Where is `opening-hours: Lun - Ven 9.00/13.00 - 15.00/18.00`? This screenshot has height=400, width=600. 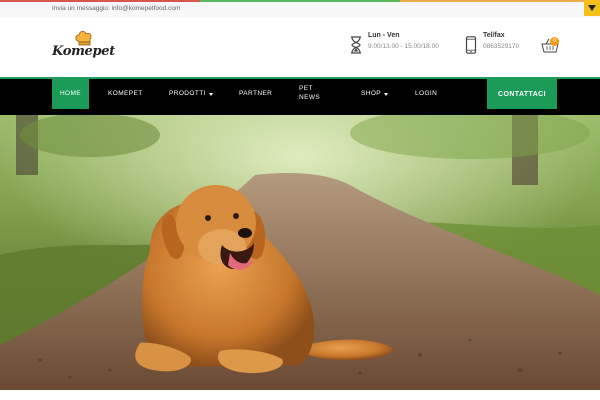
opening-hours: Lun - Ven 9.00/13.00 - 15.00/18.00 is located at coordinates (394, 43).